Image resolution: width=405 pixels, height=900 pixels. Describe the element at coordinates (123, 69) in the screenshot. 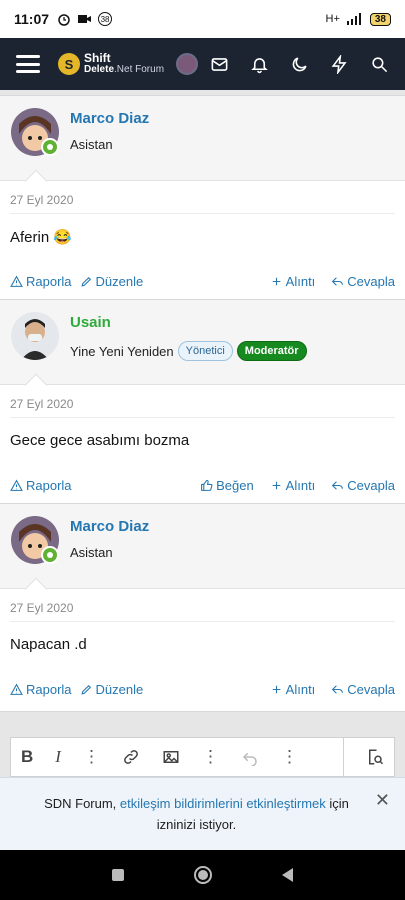

I see `logo-net: .Net` at that location.